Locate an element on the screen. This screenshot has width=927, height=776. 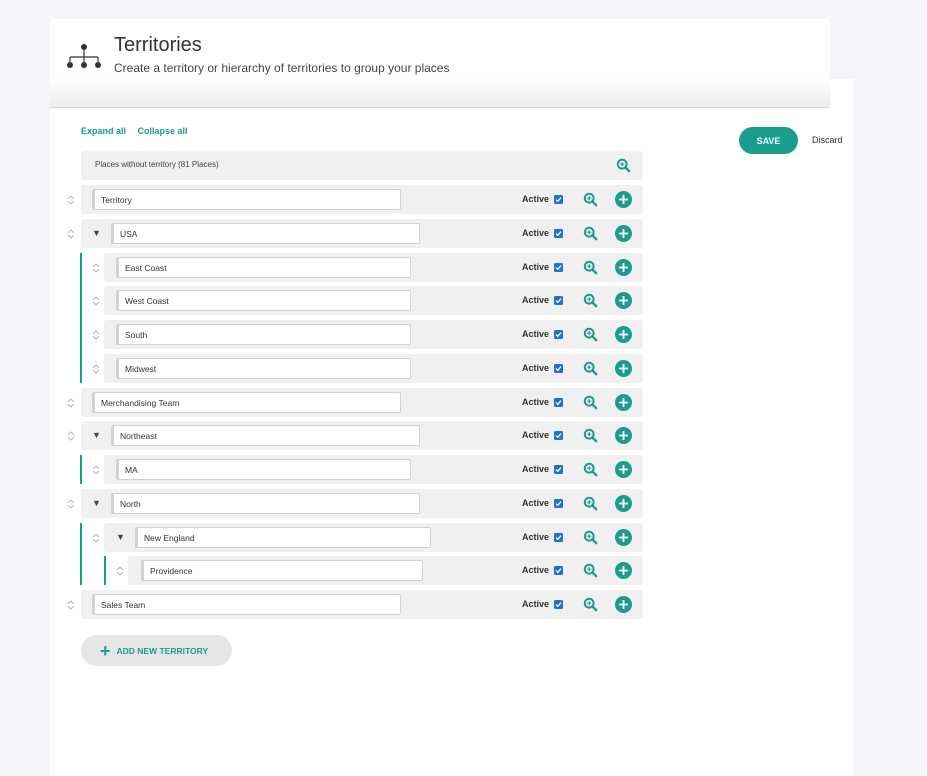
expand-all-link: Expand all is located at coordinates (103, 131).